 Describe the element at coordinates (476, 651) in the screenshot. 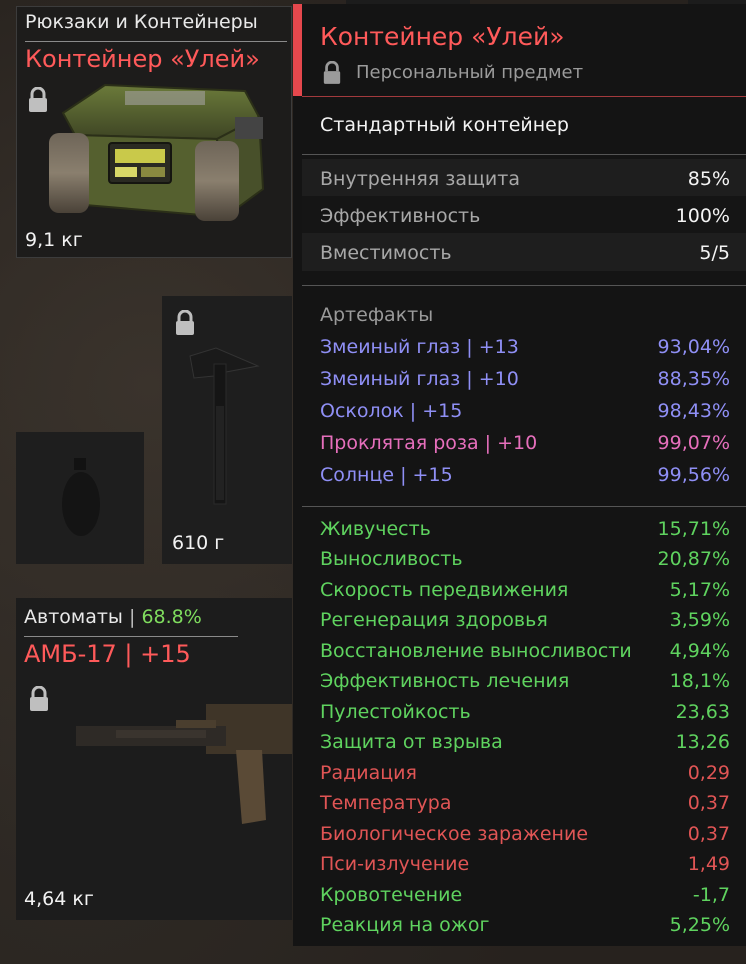

I see `effect-label: Восстановление выносливости` at that location.